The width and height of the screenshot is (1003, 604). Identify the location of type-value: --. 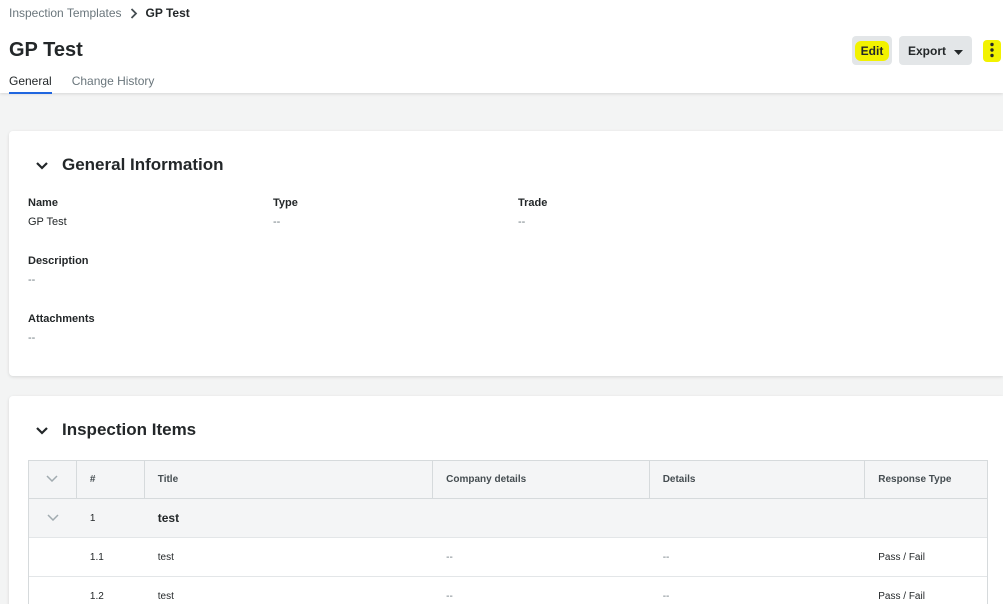
(277, 222).